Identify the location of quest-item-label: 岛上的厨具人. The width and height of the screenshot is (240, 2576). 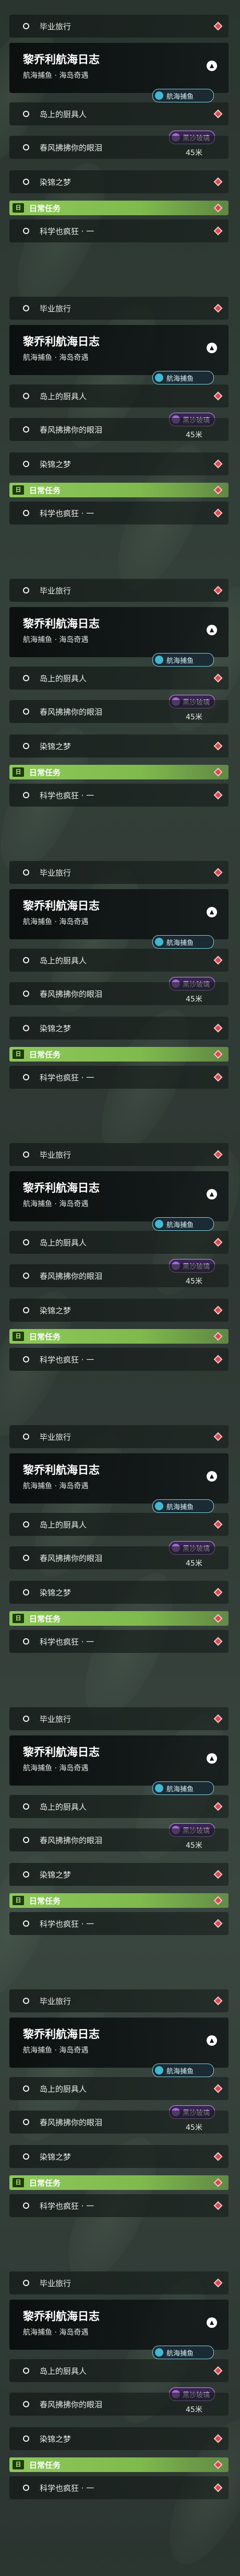
(63, 1243).